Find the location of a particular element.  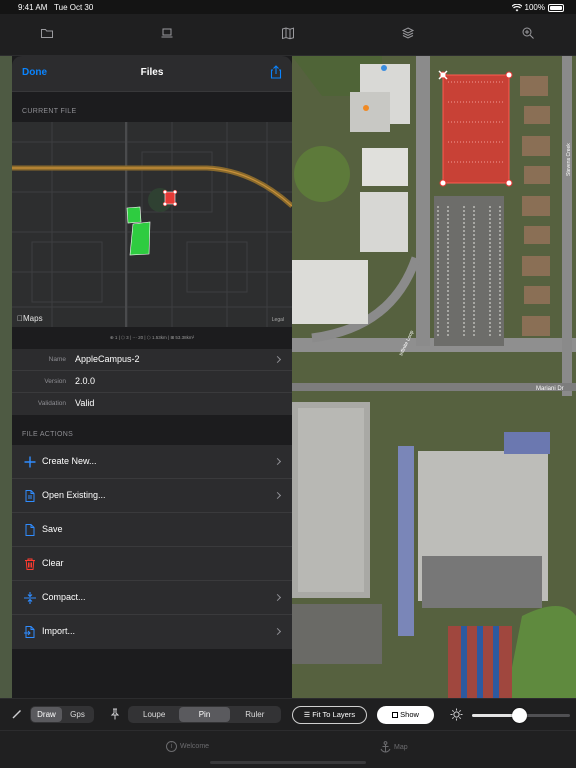

battery-percent: 100% is located at coordinates (534, 7).